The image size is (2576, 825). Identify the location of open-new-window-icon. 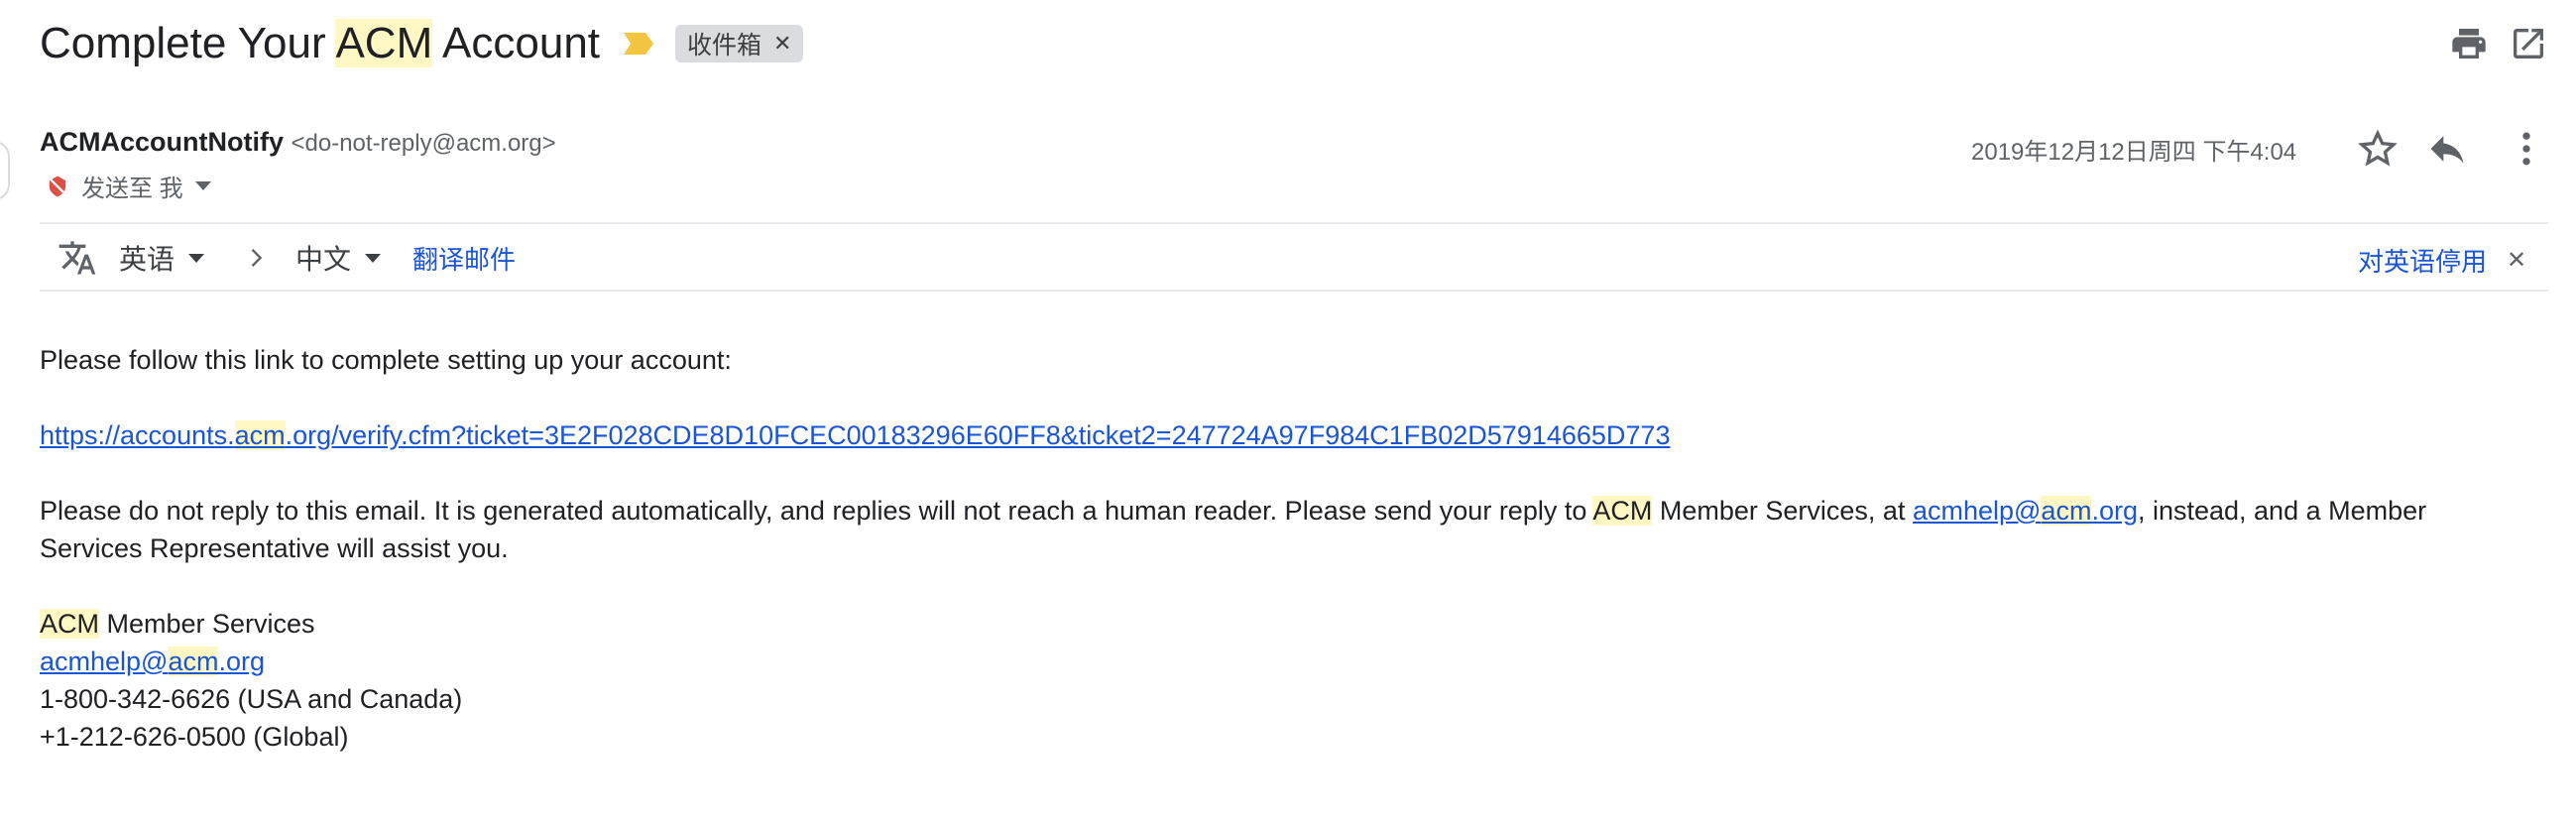
(2529, 44).